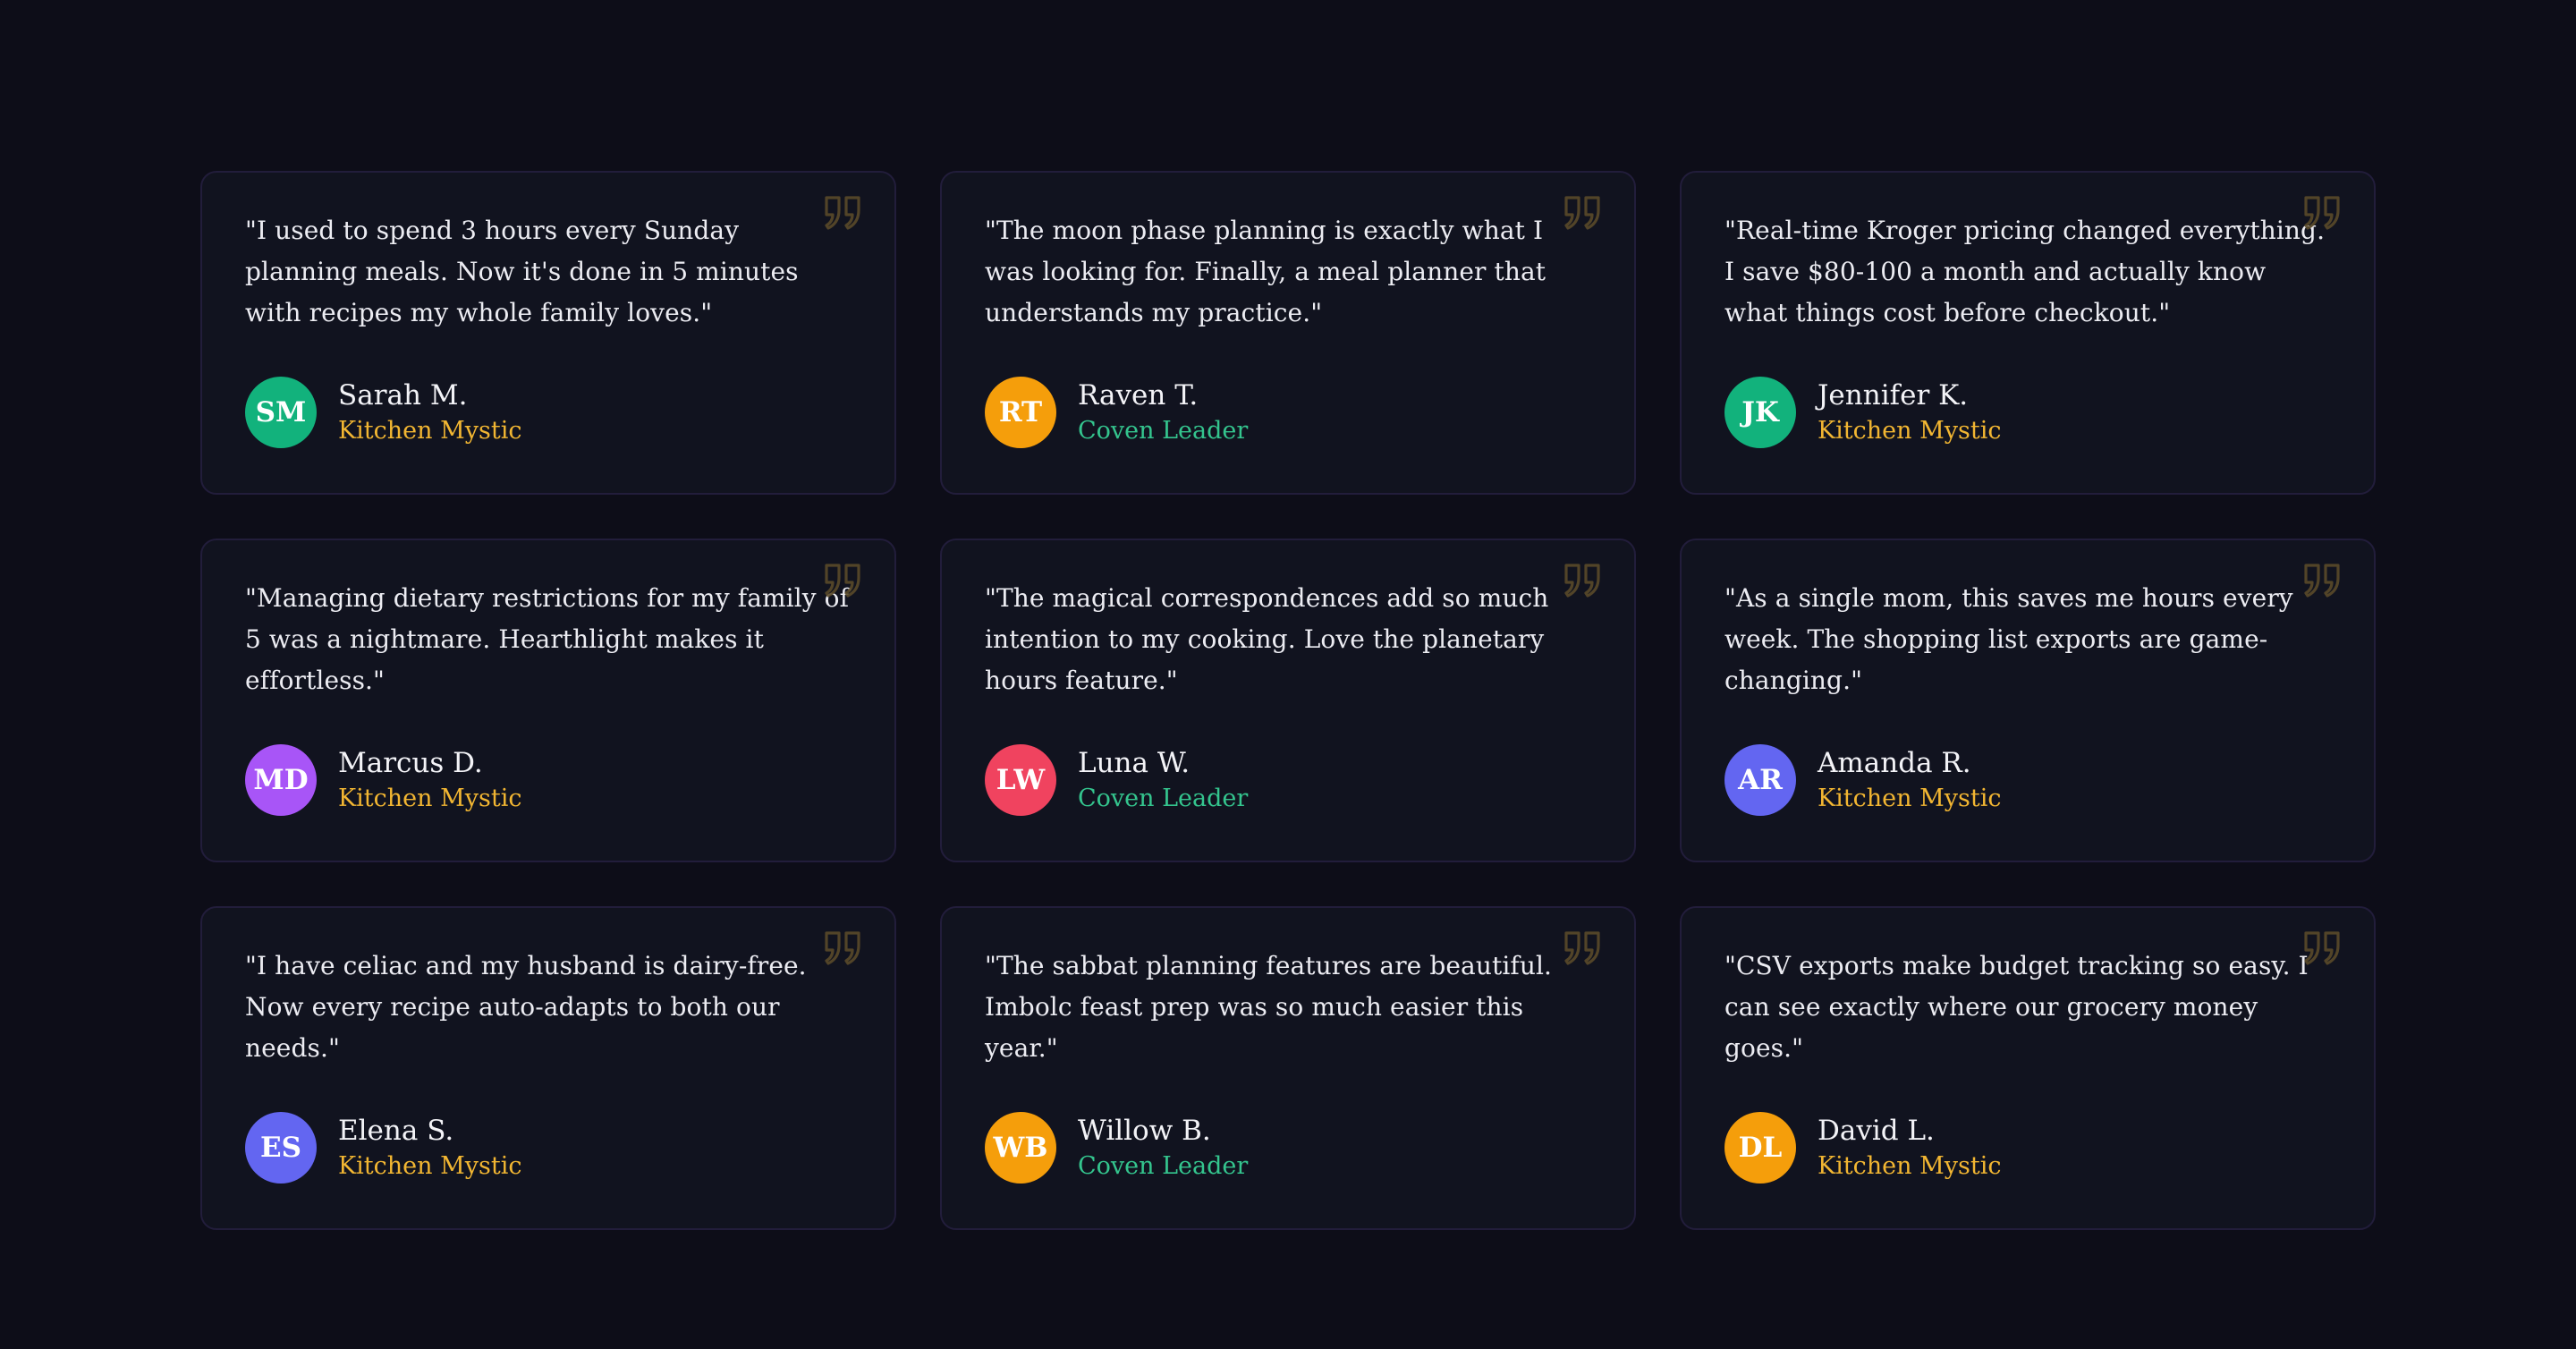 This screenshot has width=2576, height=1349. Describe the element at coordinates (1163, 412) in the screenshot. I see `author-info: Raven T. Coven Leader` at that location.